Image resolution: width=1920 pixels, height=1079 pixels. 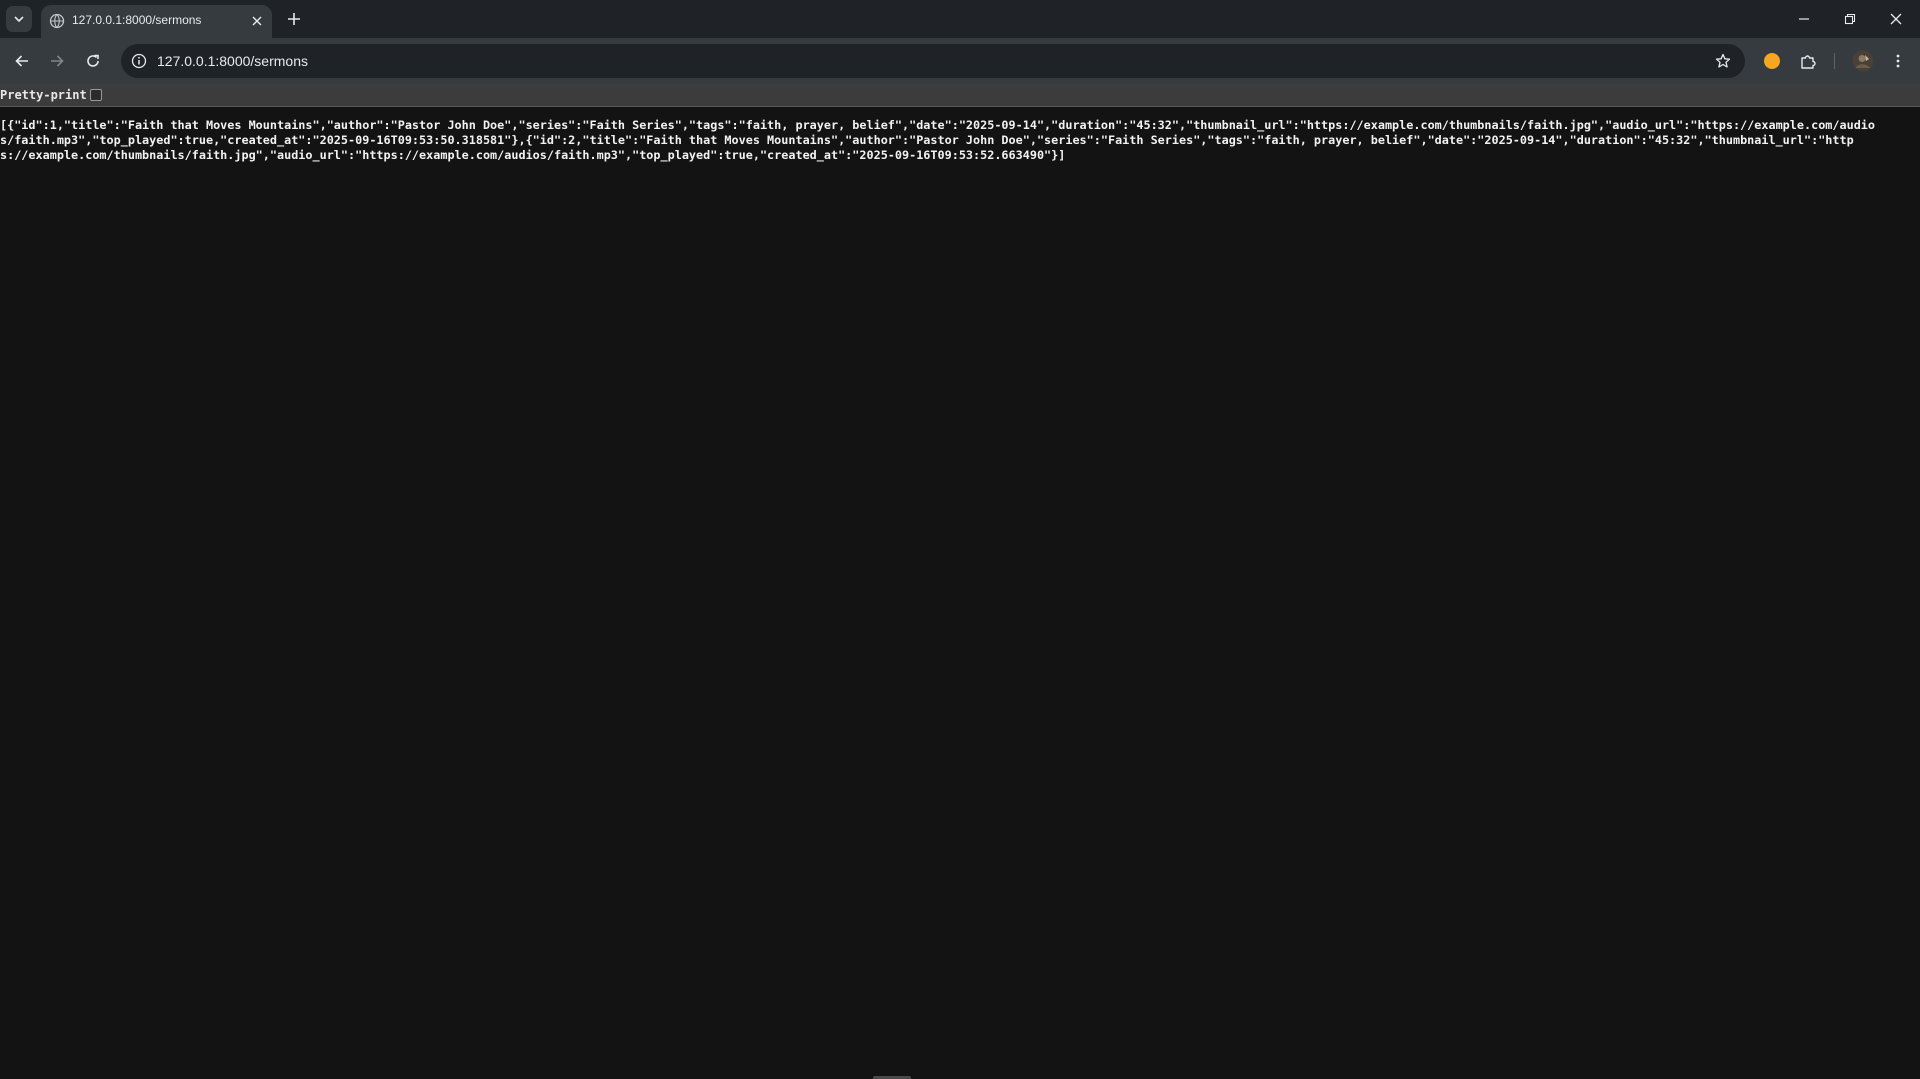 I want to click on site-info-button, so click(x=139, y=61).